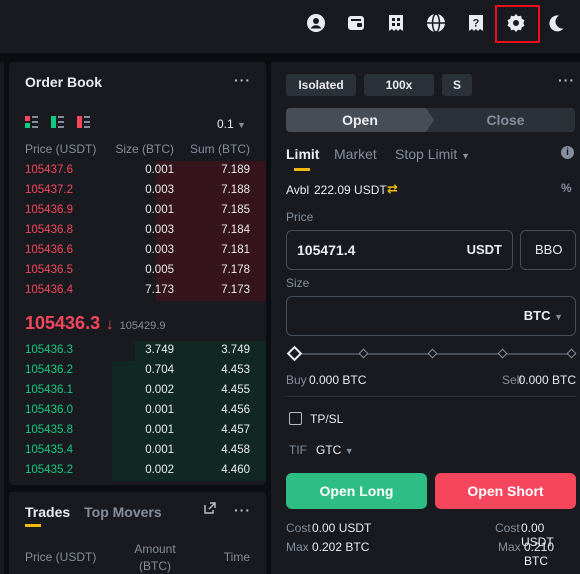  Describe the element at coordinates (231, 124) in the screenshot. I see `precision-select: 0.1 ▼` at that location.